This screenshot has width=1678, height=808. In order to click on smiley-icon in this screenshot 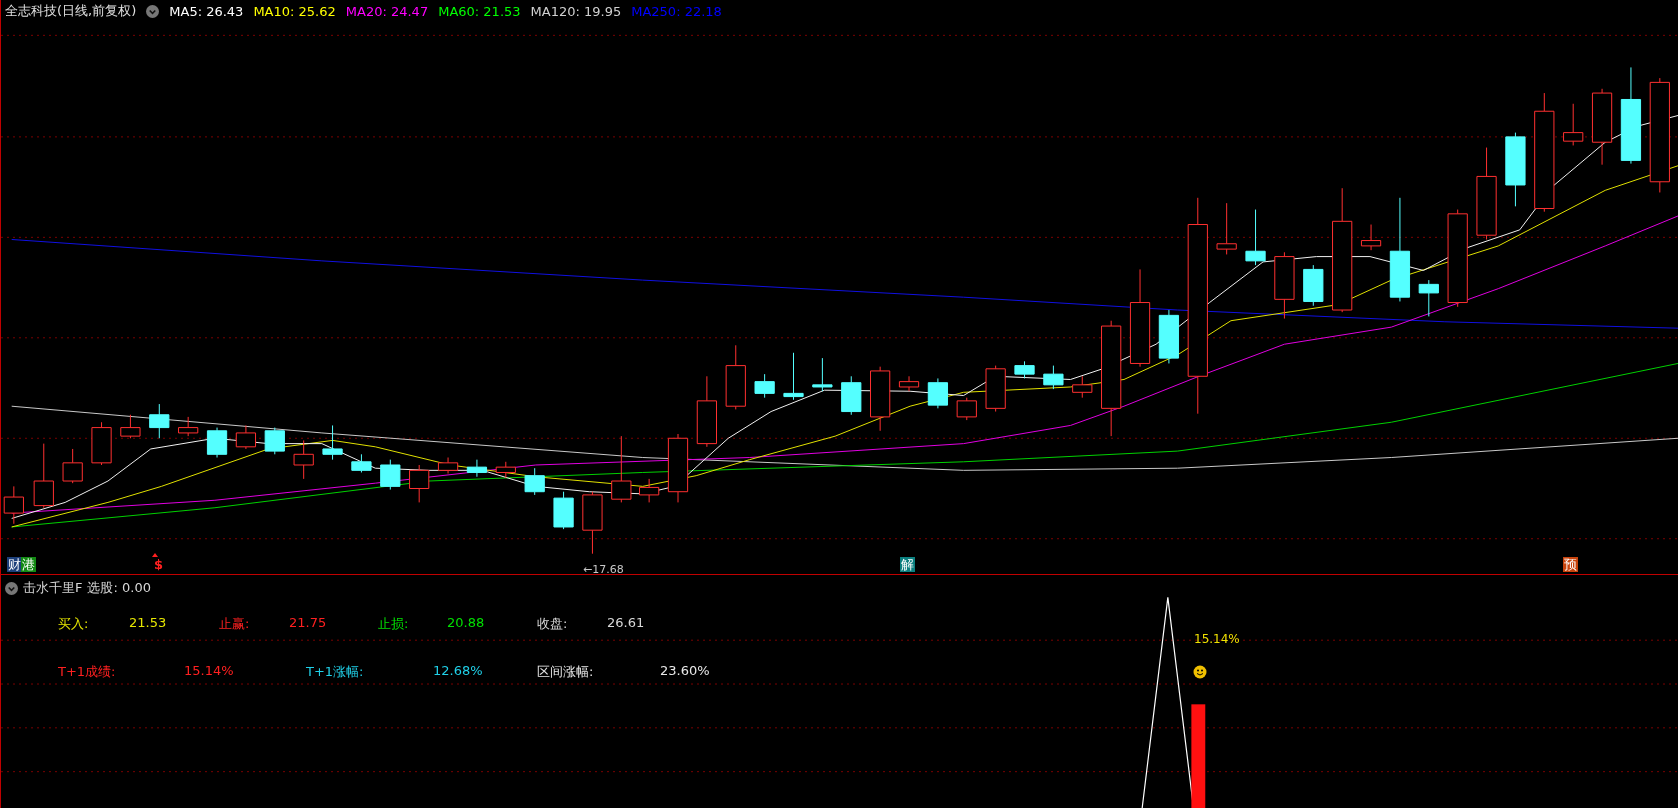, I will do `click(1200, 672)`.